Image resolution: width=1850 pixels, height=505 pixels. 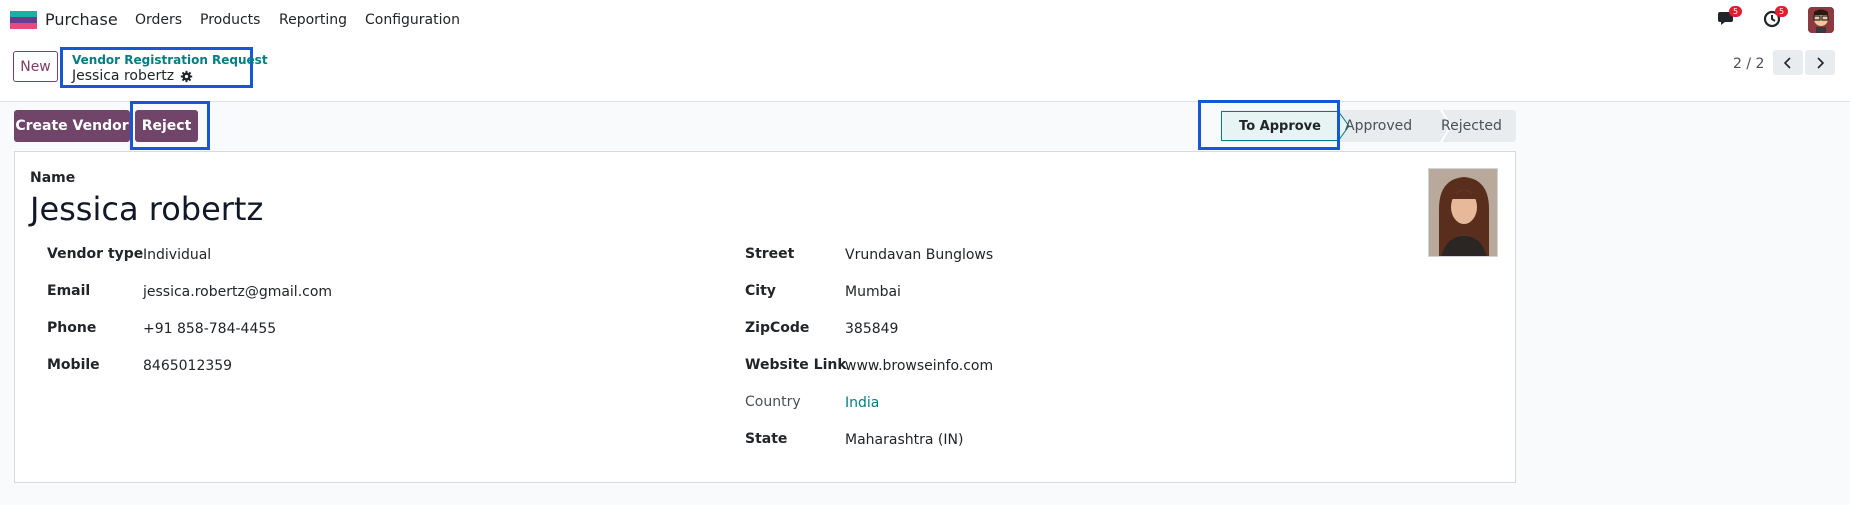 What do you see at coordinates (1776, 19) in the screenshot?
I see `activities-button: 5` at bounding box center [1776, 19].